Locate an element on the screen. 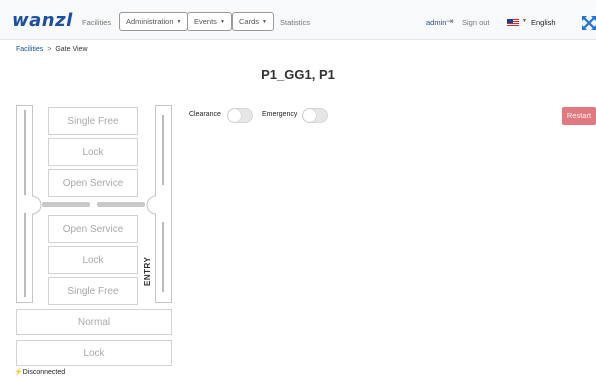 The image size is (596, 376). entry-lock-button: Lock is located at coordinates (93, 260).